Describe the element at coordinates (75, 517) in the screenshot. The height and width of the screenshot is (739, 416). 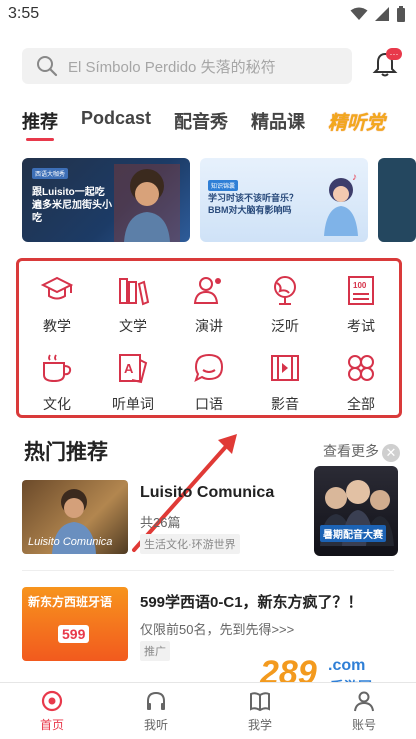
I see `item-thumbnail: Luisito Comunica` at that location.